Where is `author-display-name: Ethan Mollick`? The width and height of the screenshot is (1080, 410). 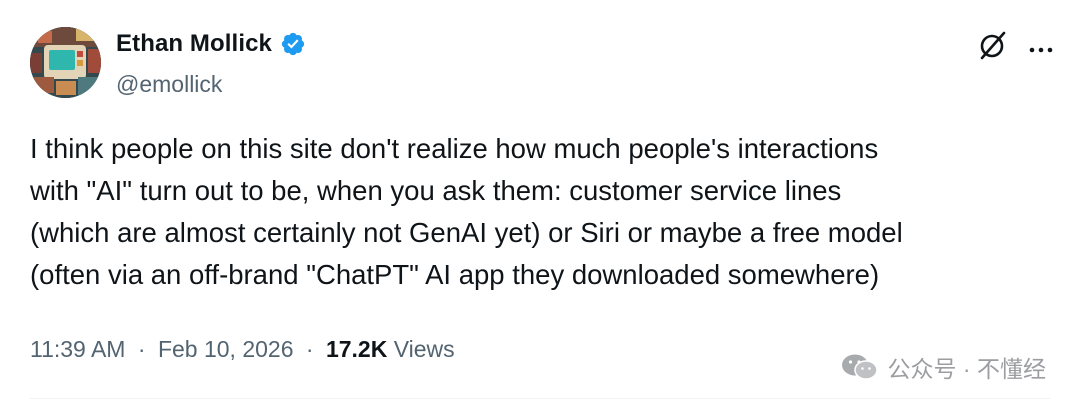
author-display-name: Ethan Mollick is located at coordinates (194, 44).